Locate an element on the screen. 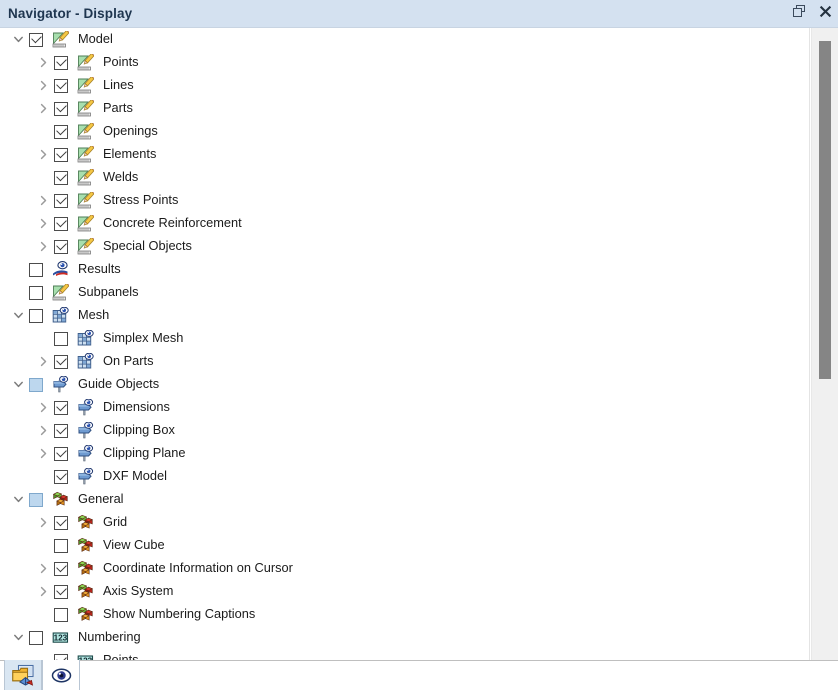  tree-row: Special Objects is located at coordinates (404, 246).